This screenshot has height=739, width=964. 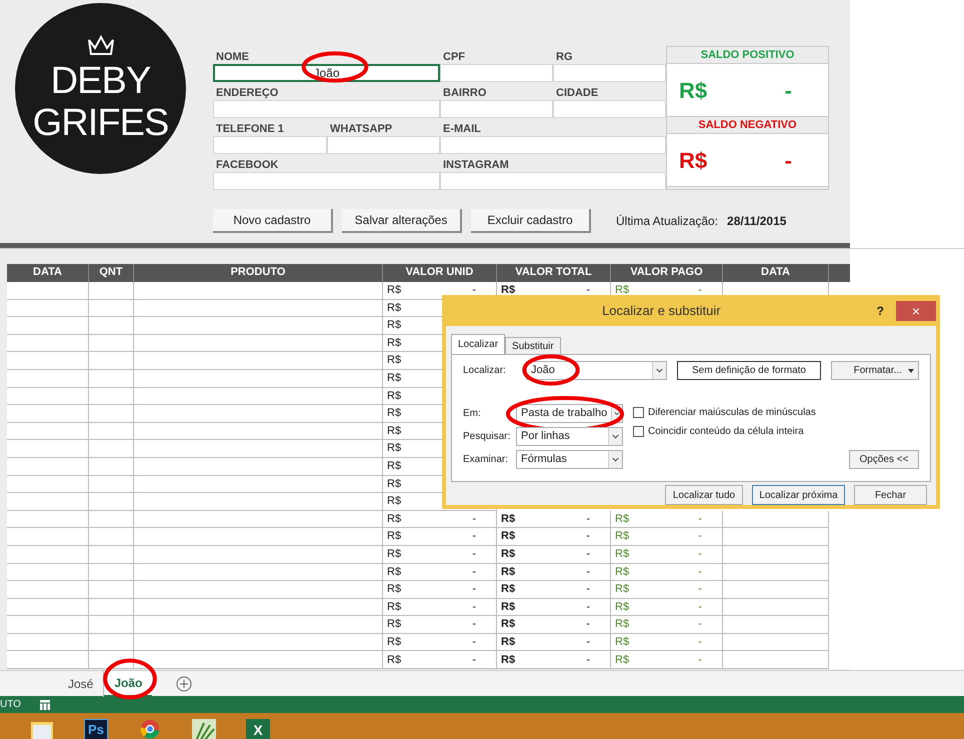 I want to click on field-label: CPF, so click(x=454, y=57).